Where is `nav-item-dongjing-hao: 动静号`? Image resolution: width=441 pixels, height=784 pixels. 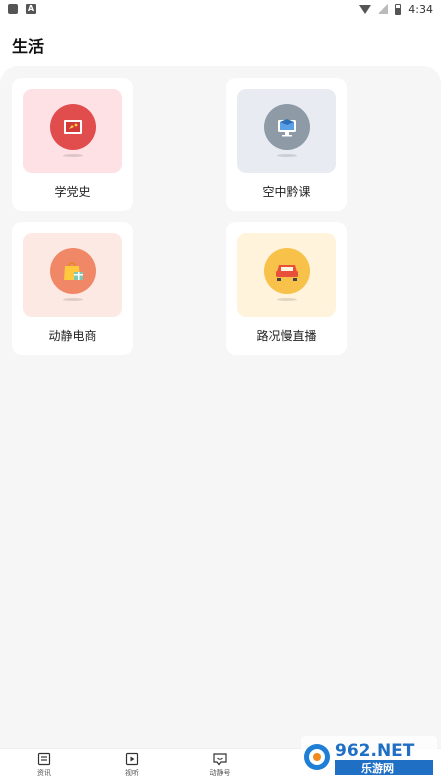
nav-item-dongjing-hao: 动静号 is located at coordinates (220, 765).